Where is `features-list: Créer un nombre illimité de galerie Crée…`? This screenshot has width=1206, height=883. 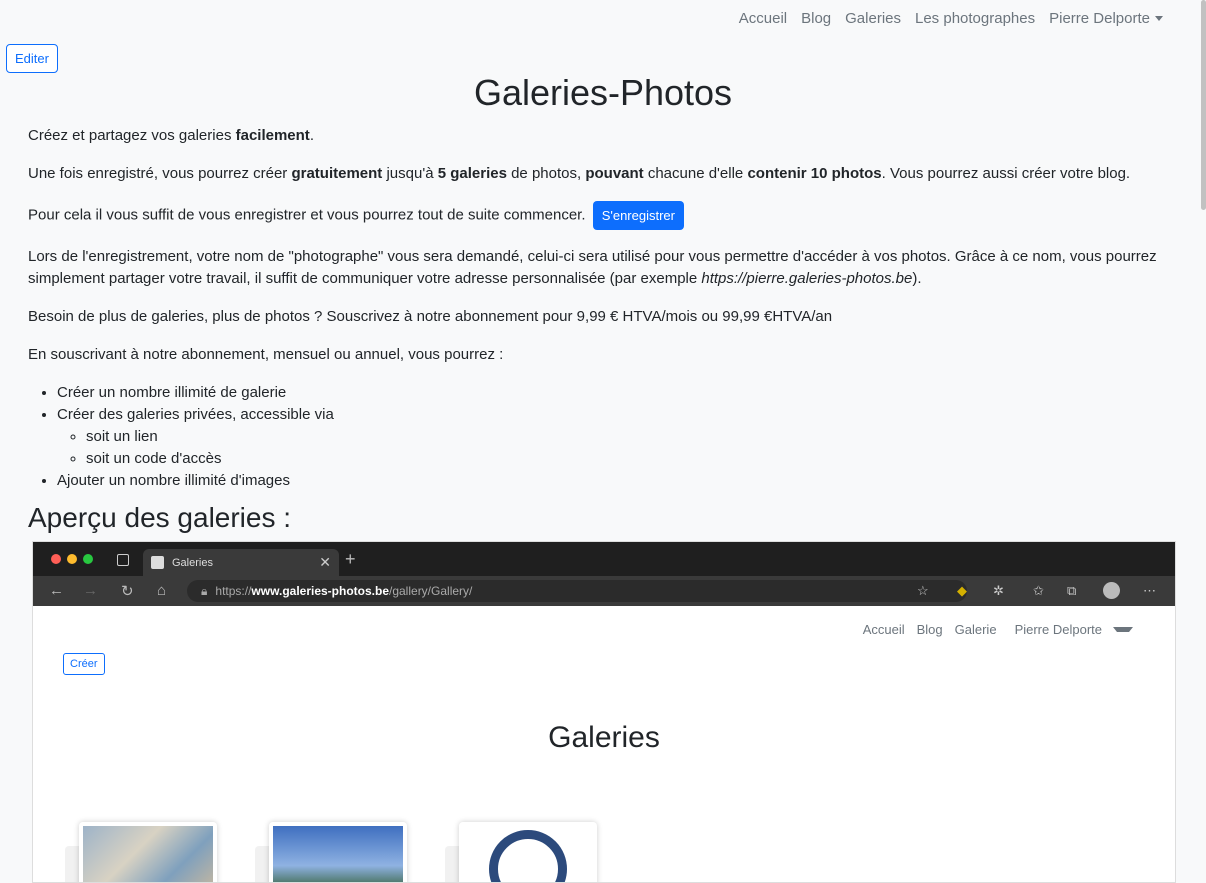 features-list: Créer un nombre illimité de galerie Crée… is located at coordinates (603, 437).